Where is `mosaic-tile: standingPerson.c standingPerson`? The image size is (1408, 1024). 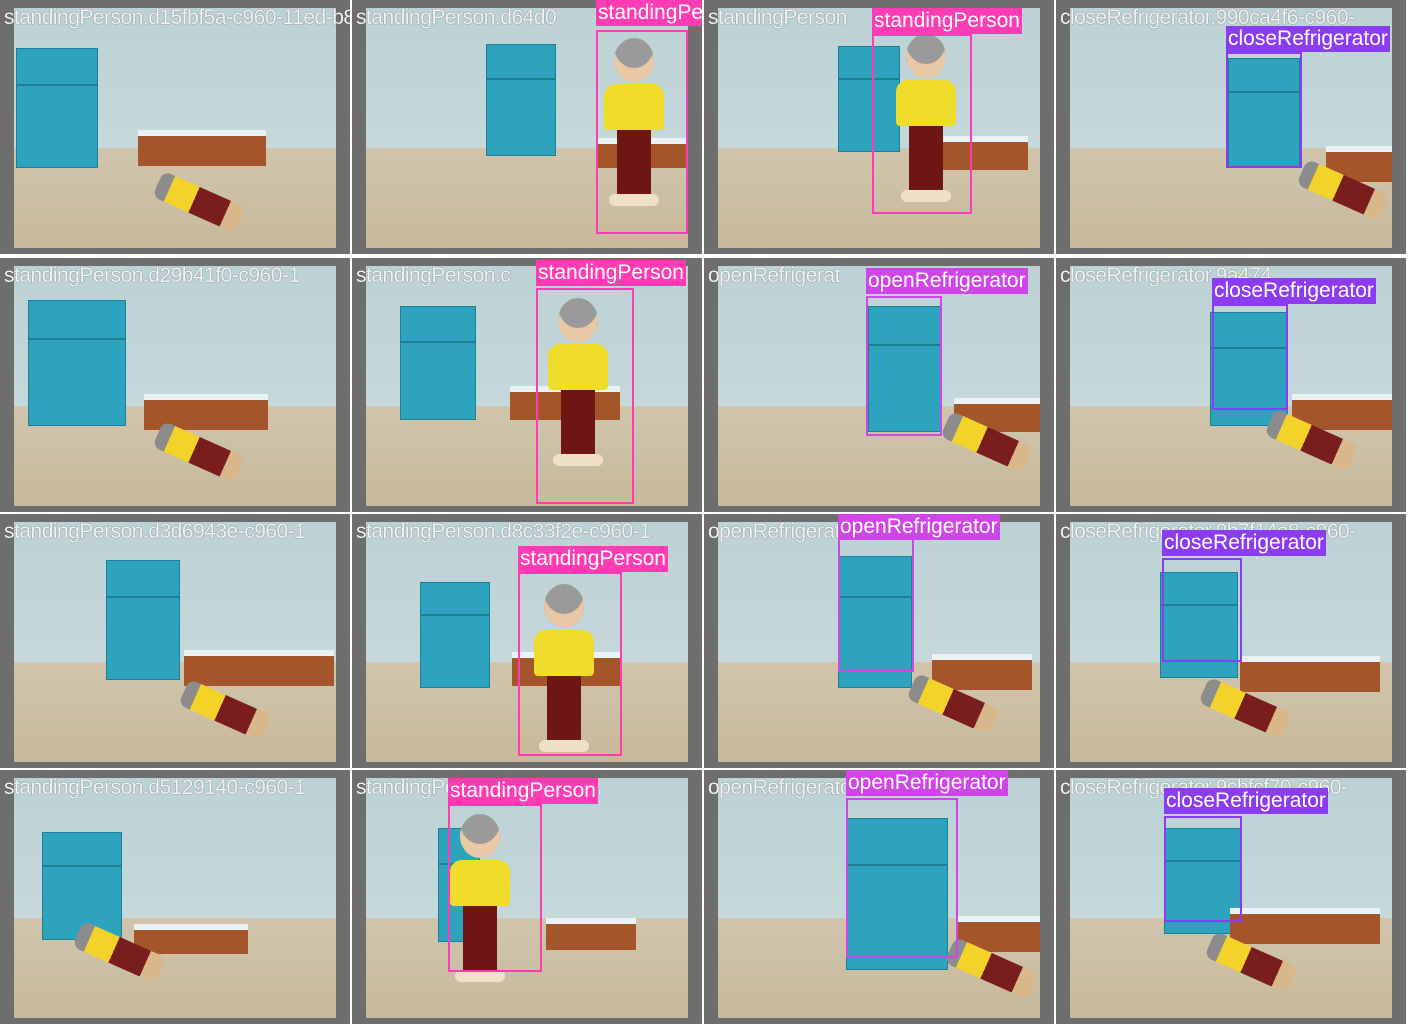 mosaic-tile: standingPerson.c standingPerson is located at coordinates (527, 385).